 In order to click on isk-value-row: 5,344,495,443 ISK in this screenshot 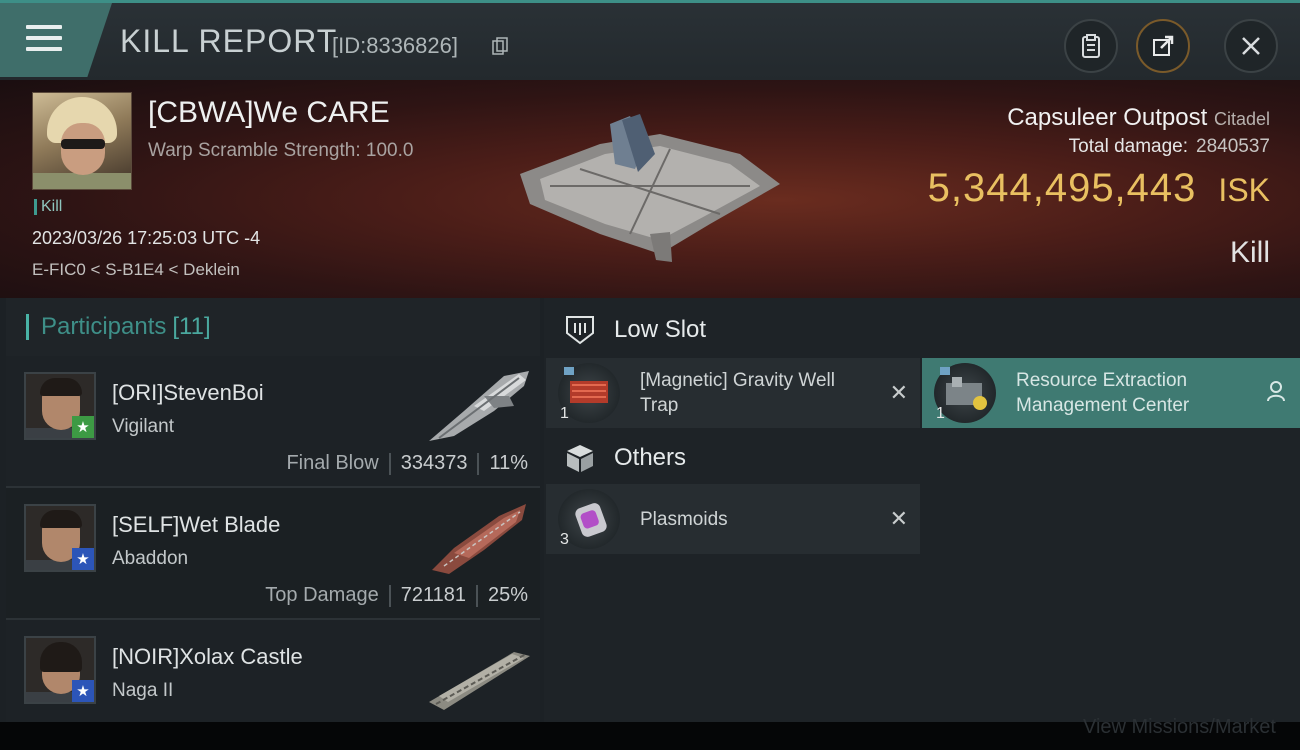, I will do `click(1099, 188)`.